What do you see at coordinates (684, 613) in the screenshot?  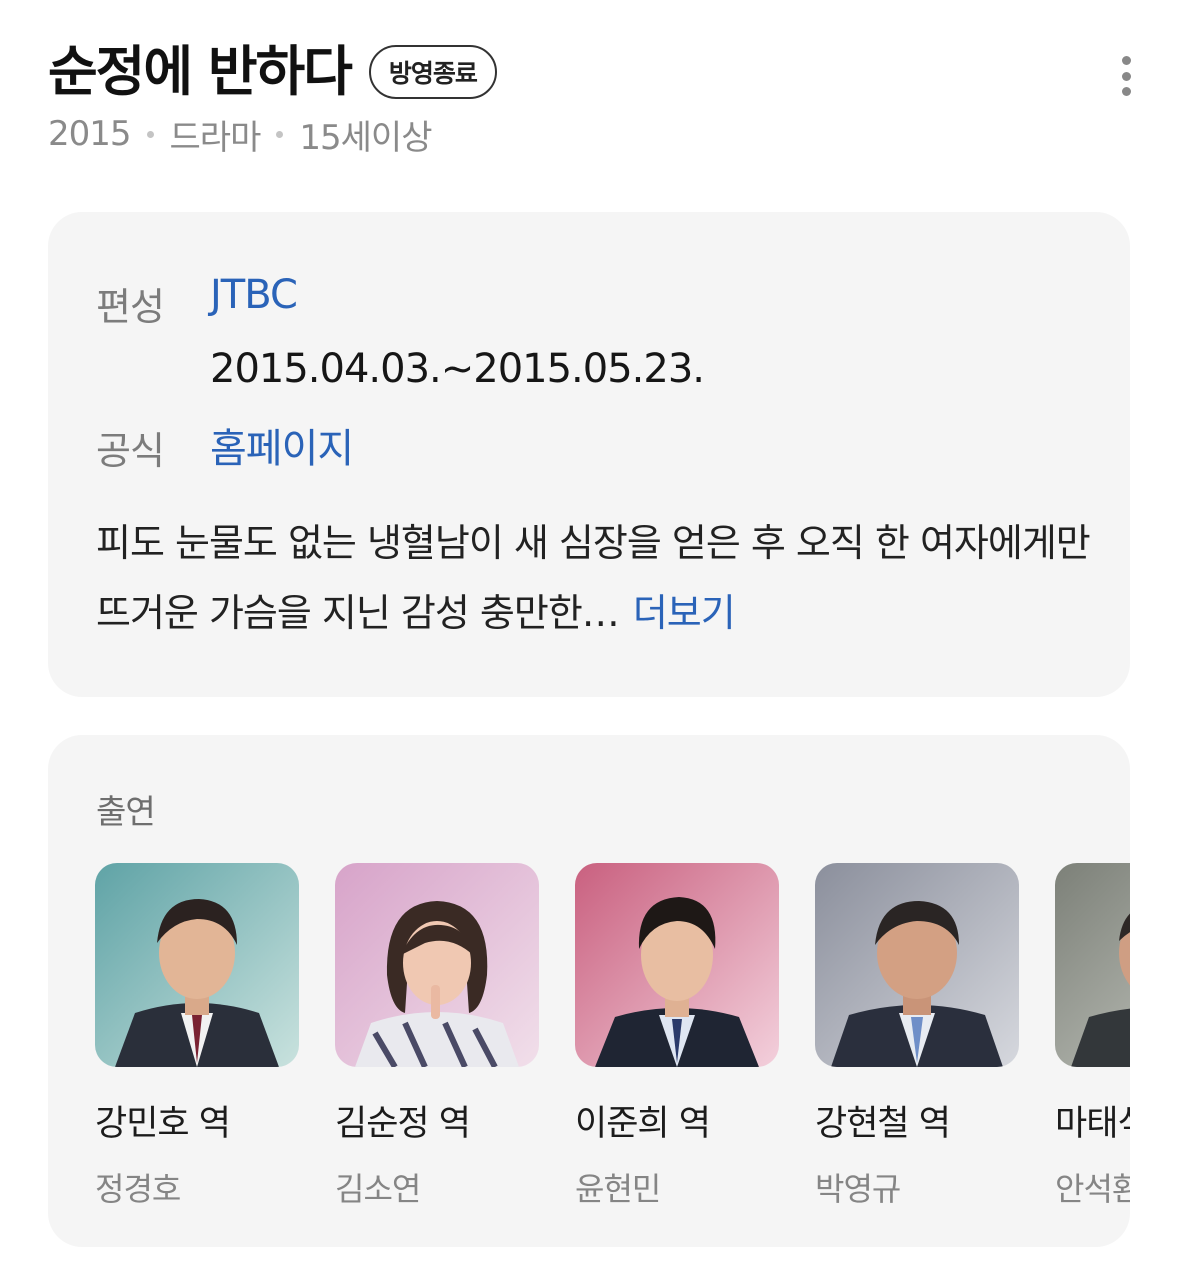 I see `synopsis-more-link: 더보기` at bounding box center [684, 613].